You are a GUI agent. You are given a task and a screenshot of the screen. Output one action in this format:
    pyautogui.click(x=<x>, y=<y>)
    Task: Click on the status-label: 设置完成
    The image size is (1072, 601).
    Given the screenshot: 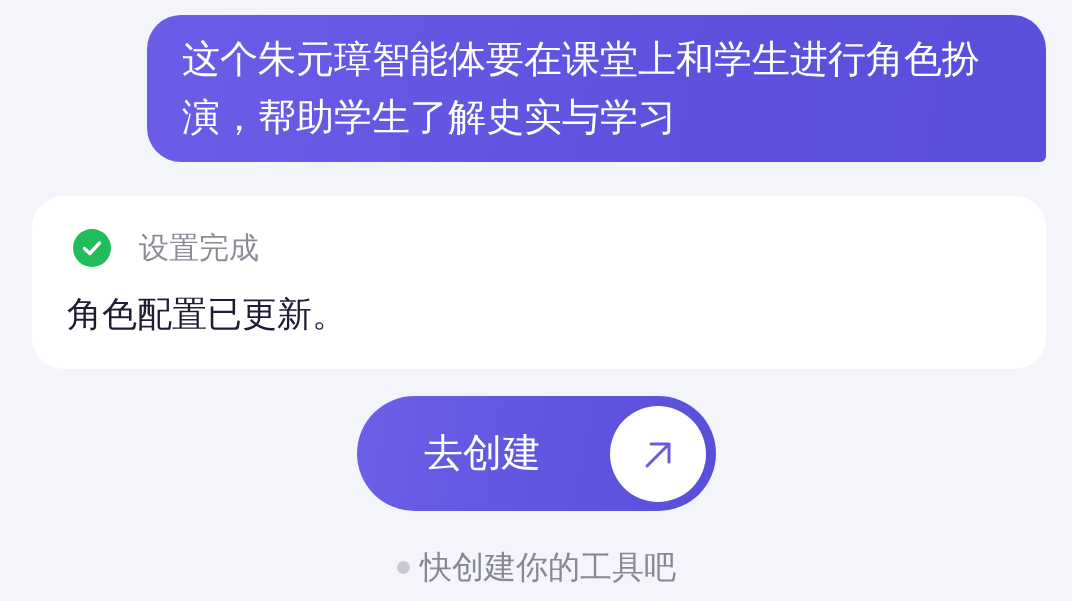 What is the action you would take?
    pyautogui.click(x=199, y=248)
    